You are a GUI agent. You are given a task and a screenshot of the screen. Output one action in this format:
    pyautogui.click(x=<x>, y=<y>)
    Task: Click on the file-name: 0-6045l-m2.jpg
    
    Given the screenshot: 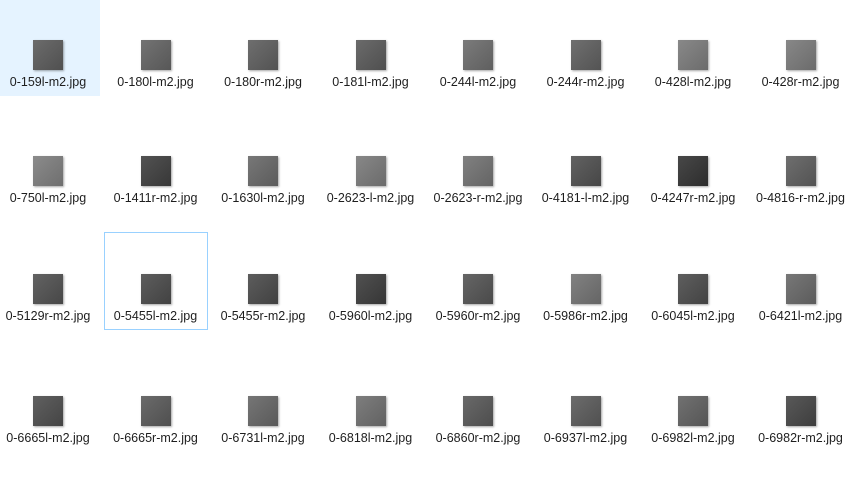 What is the action you would take?
    pyautogui.click(x=693, y=316)
    